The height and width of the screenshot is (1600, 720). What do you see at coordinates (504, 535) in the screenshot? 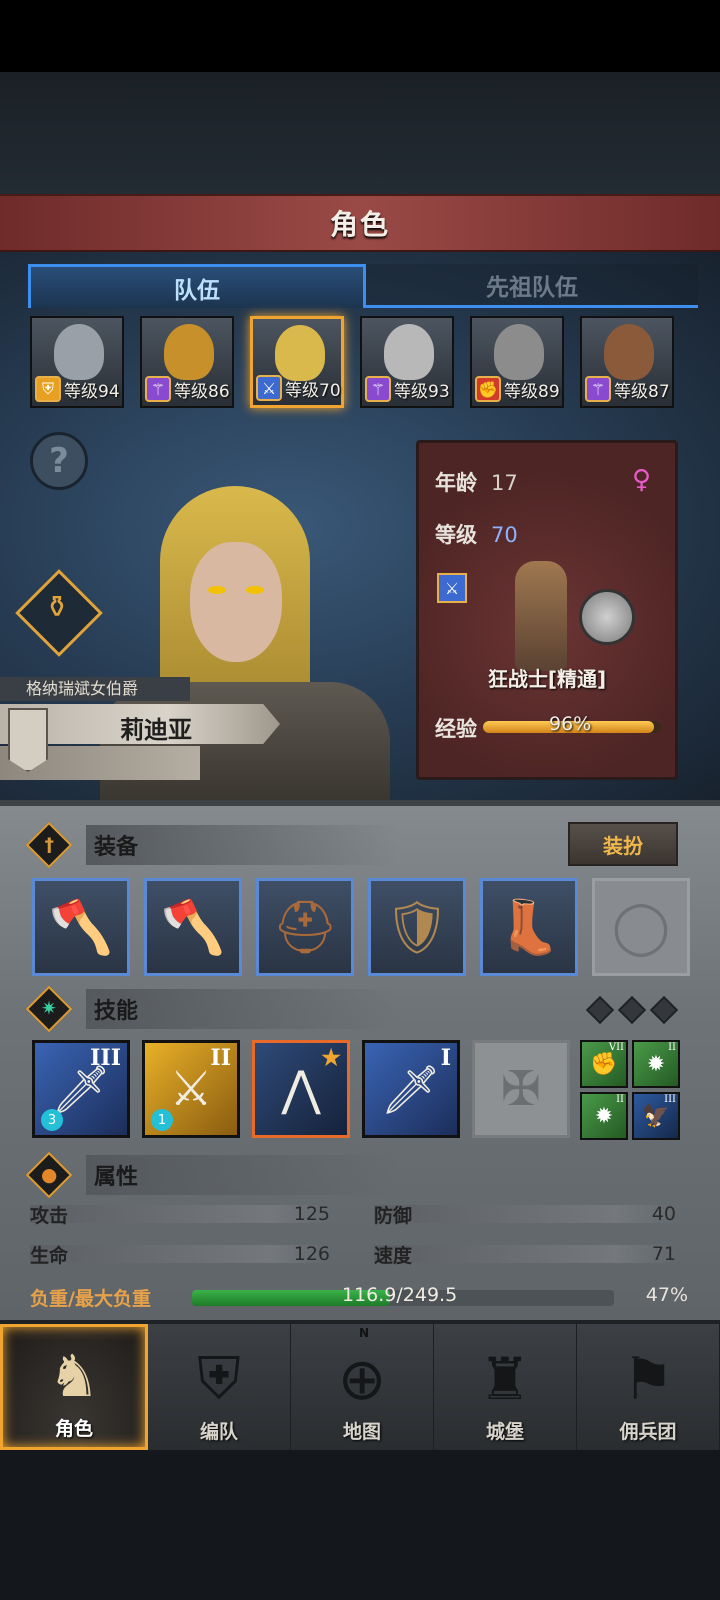
I see `level-value: 70` at bounding box center [504, 535].